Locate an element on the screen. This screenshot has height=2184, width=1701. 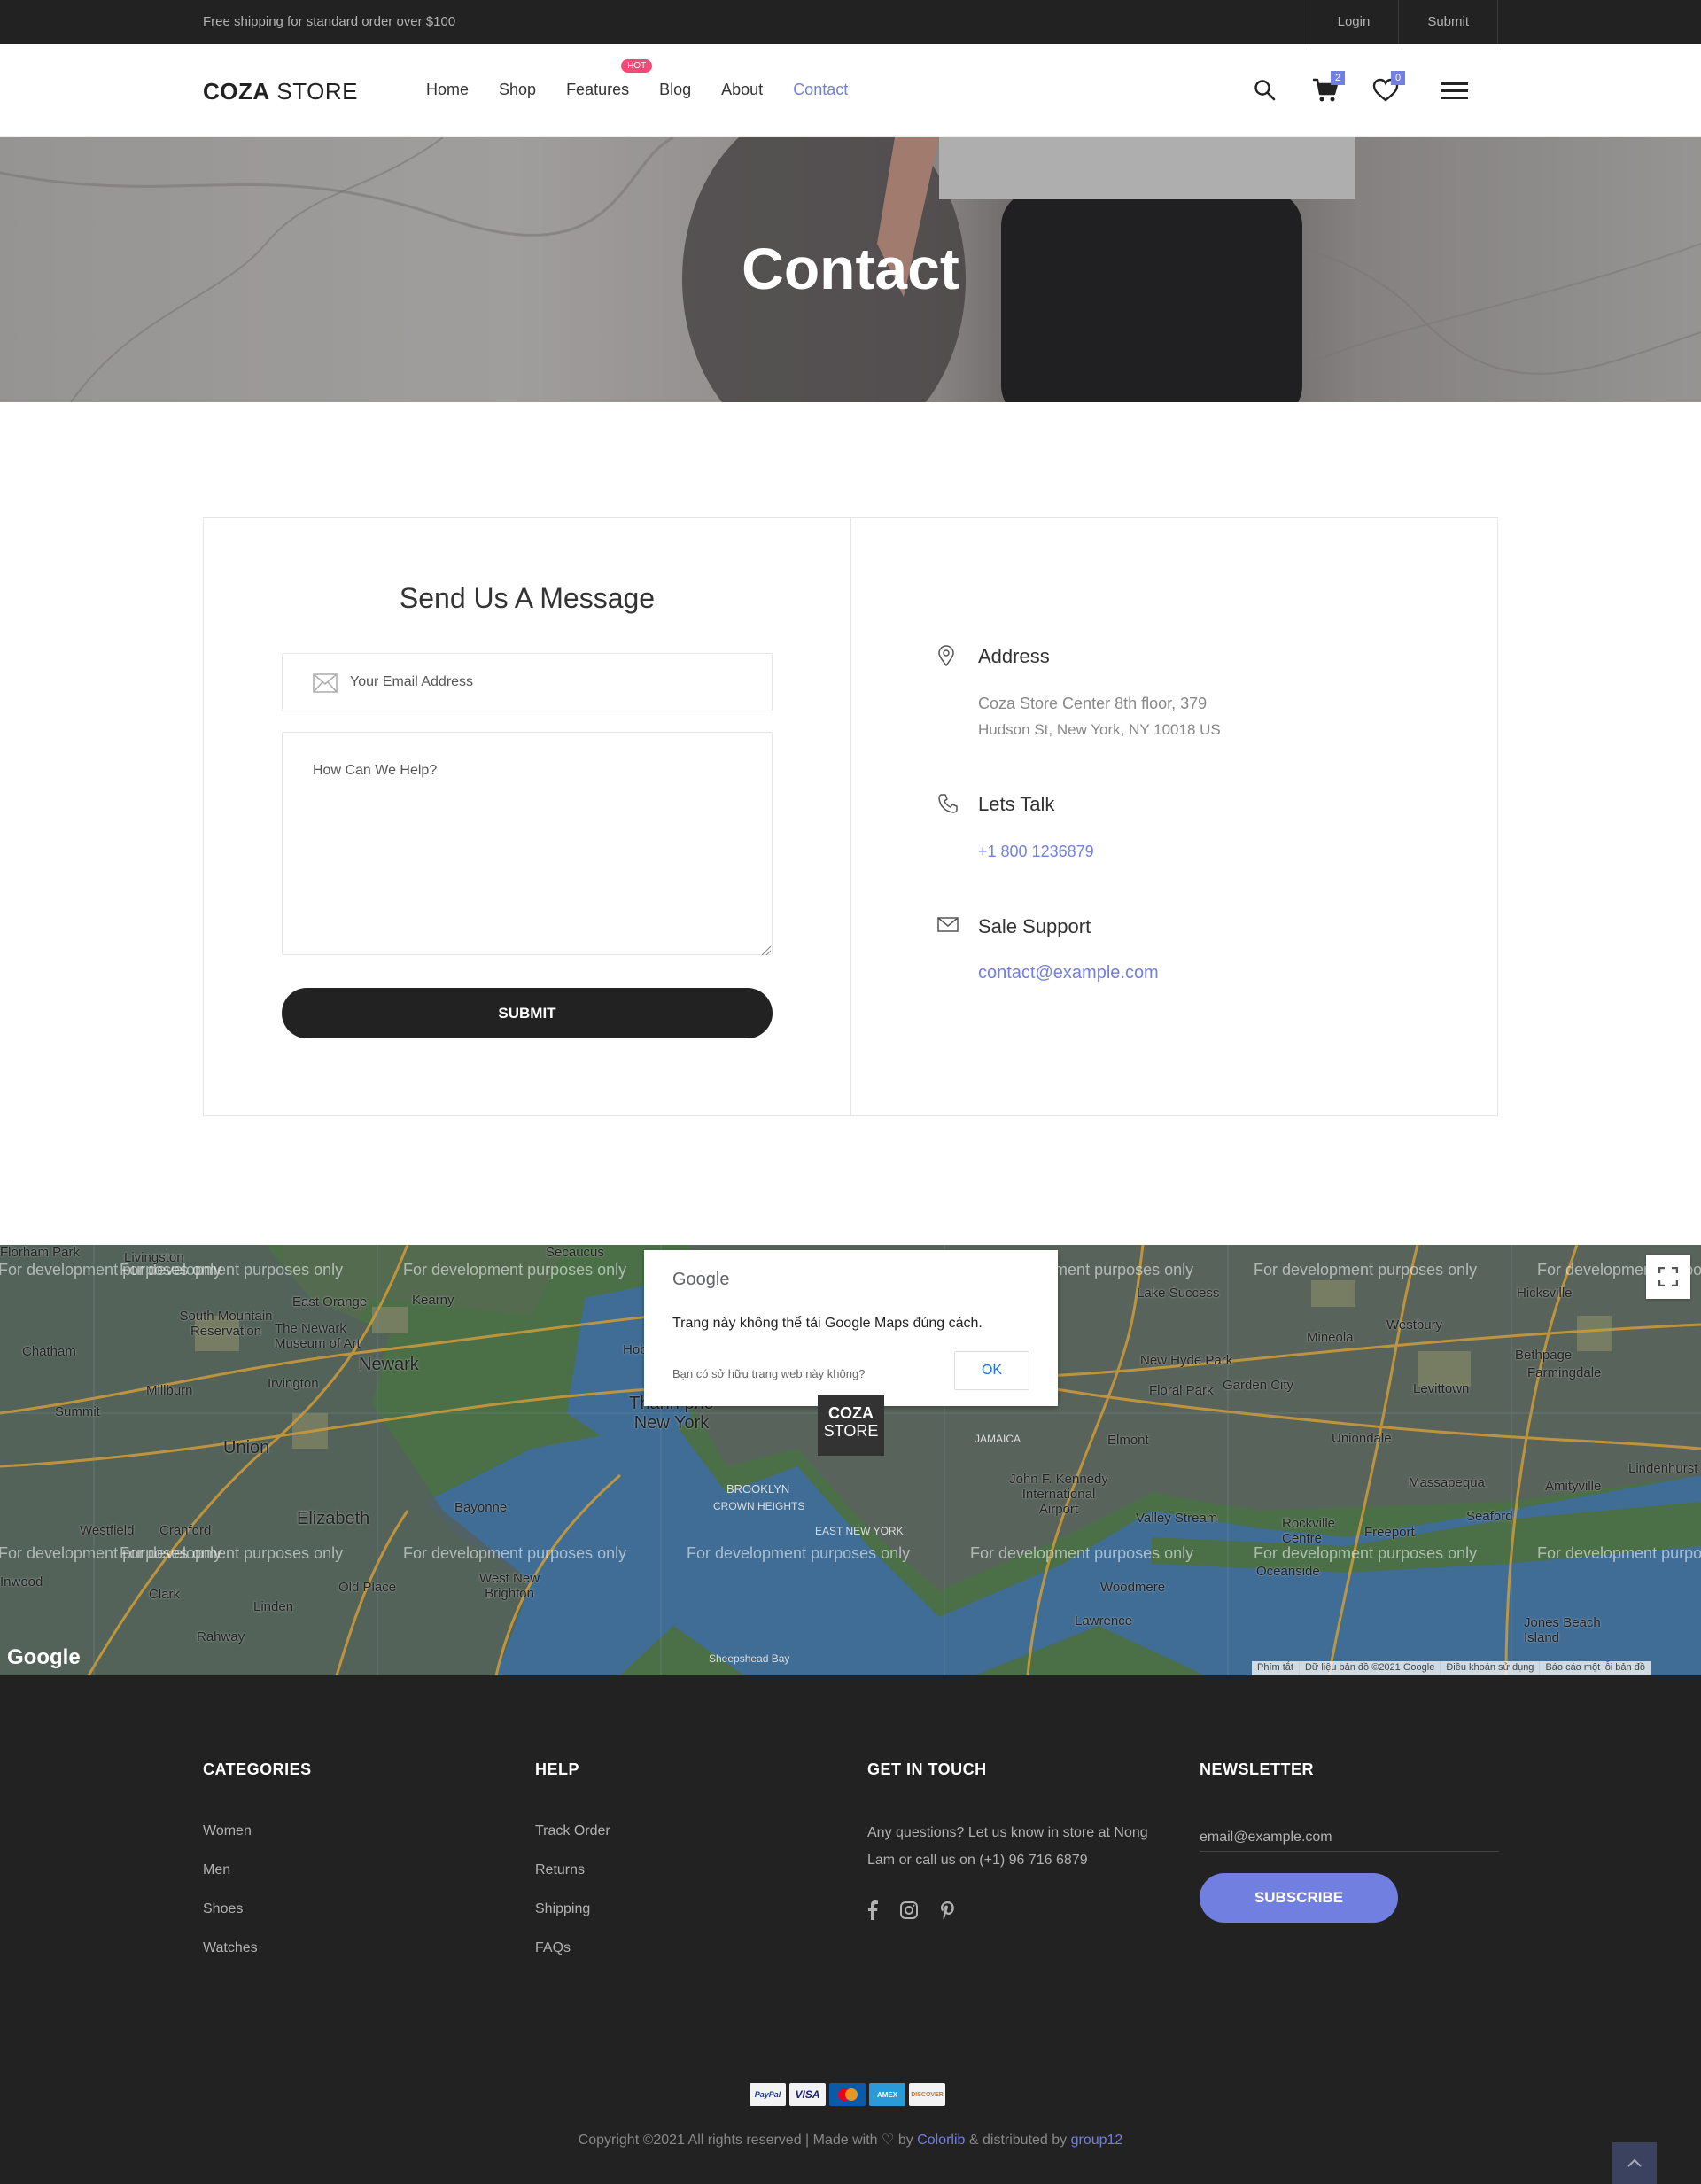
footer-link-shipping: Shipping is located at coordinates (572, 1920).